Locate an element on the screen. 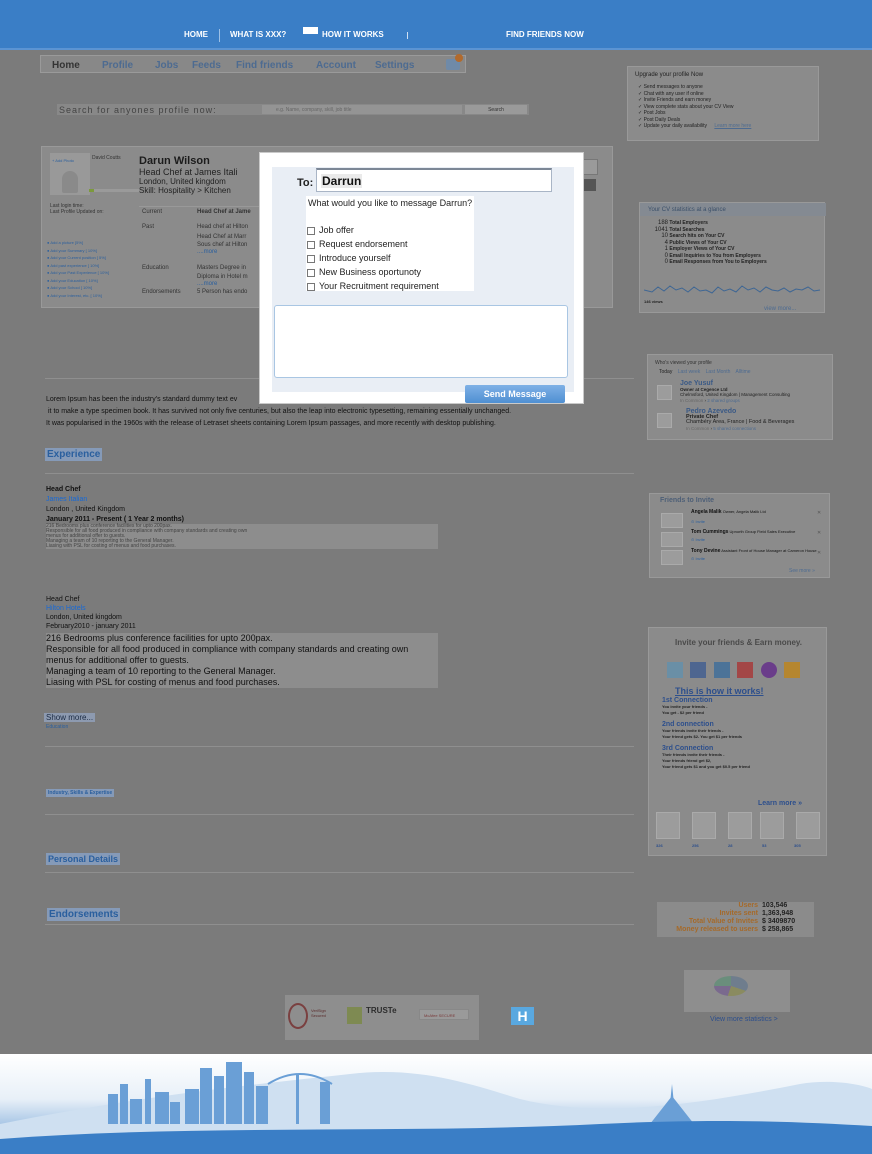 Image resolution: width=872 pixels, height=1154 pixels. completion-item: ● Add your Past Experience [ 10%] is located at coordinates (92, 273).